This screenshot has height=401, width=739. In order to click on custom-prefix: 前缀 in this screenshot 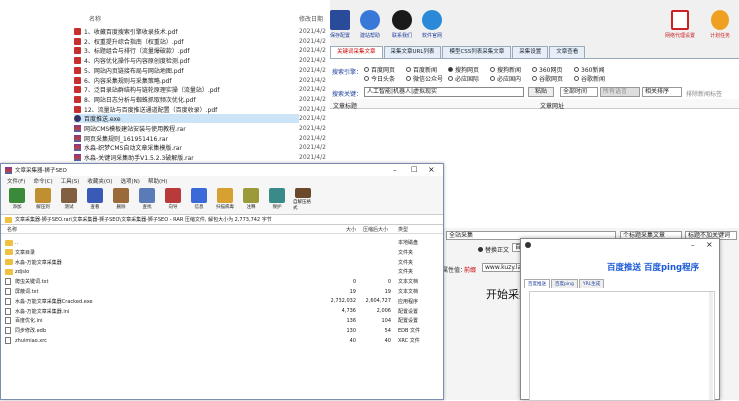, I will do `click(470, 270)`.